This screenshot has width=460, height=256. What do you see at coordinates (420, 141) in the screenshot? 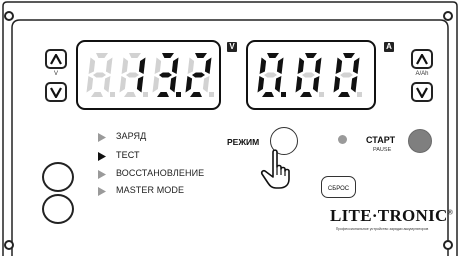
I see `start-button` at bounding box center [420, 141].